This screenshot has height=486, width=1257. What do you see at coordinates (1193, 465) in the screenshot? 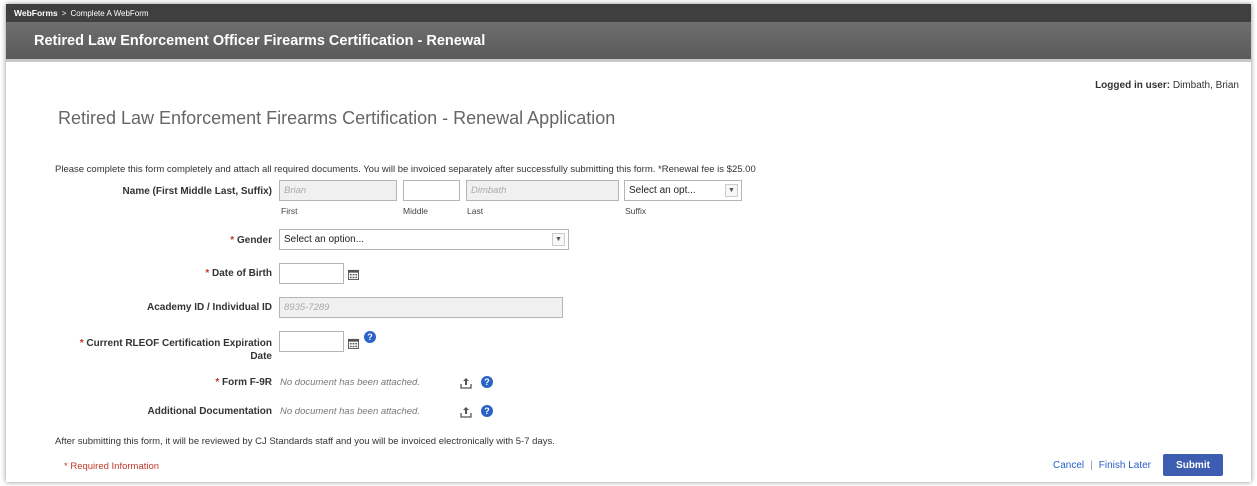
I see `submit-button: Submit` at bounding box center [1193, 465].